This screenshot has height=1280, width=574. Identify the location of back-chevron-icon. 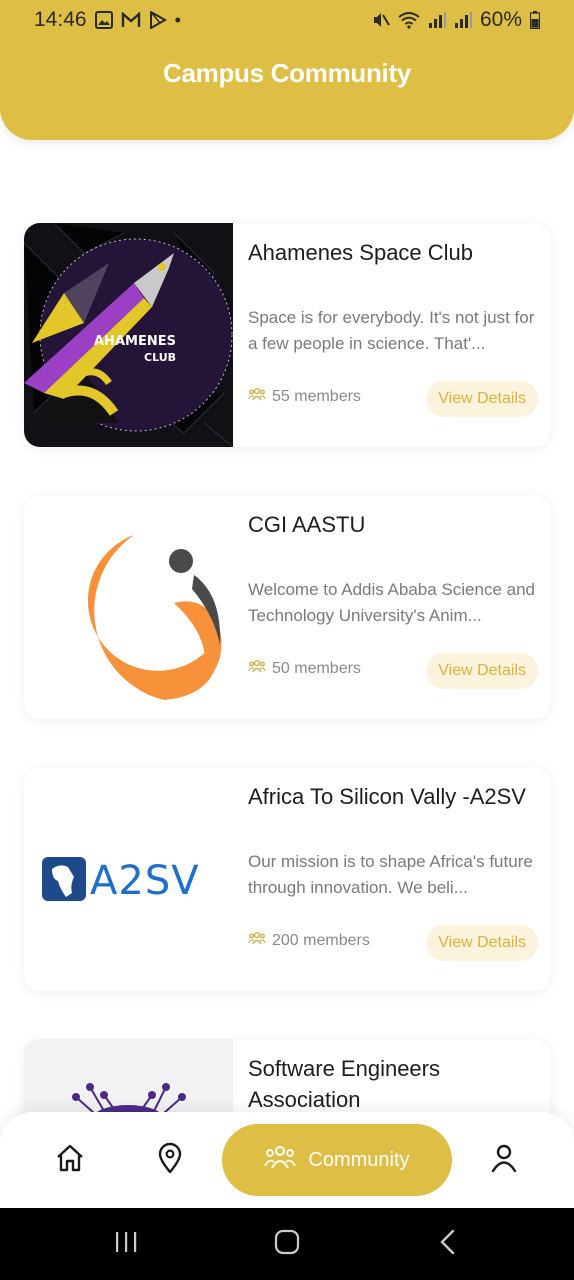
(448, 1244).